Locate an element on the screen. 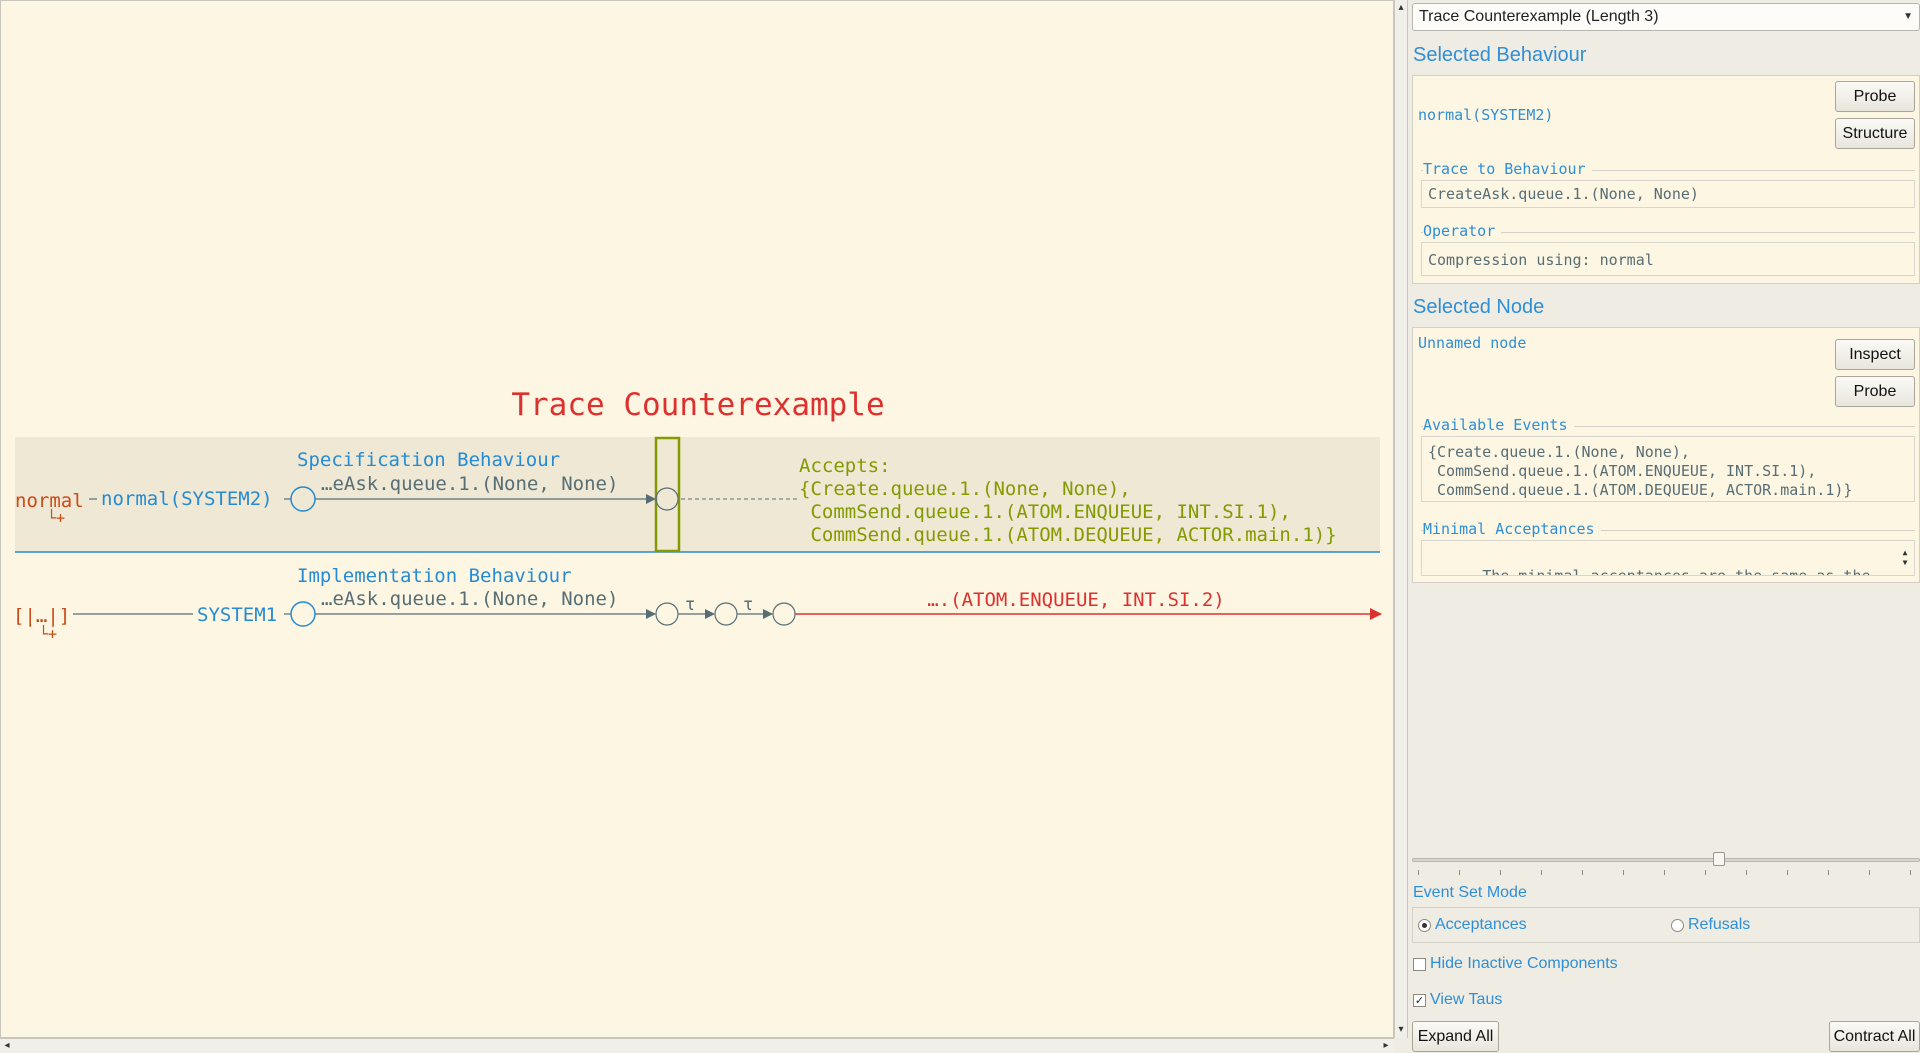 The height and width of the screenshot is (1053, 1920). canvas-vertical-scrollbar: ▴ ▾ is located at coordinates (1401, 519).